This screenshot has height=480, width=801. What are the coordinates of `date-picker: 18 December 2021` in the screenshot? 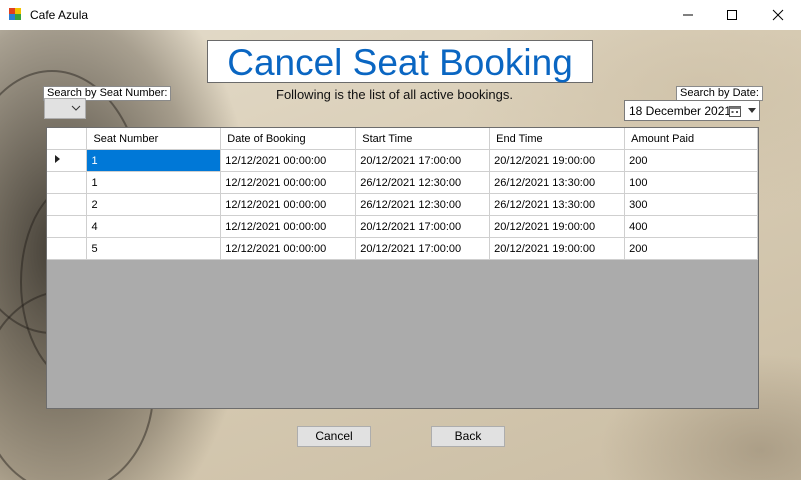 It's located at (692, 110).